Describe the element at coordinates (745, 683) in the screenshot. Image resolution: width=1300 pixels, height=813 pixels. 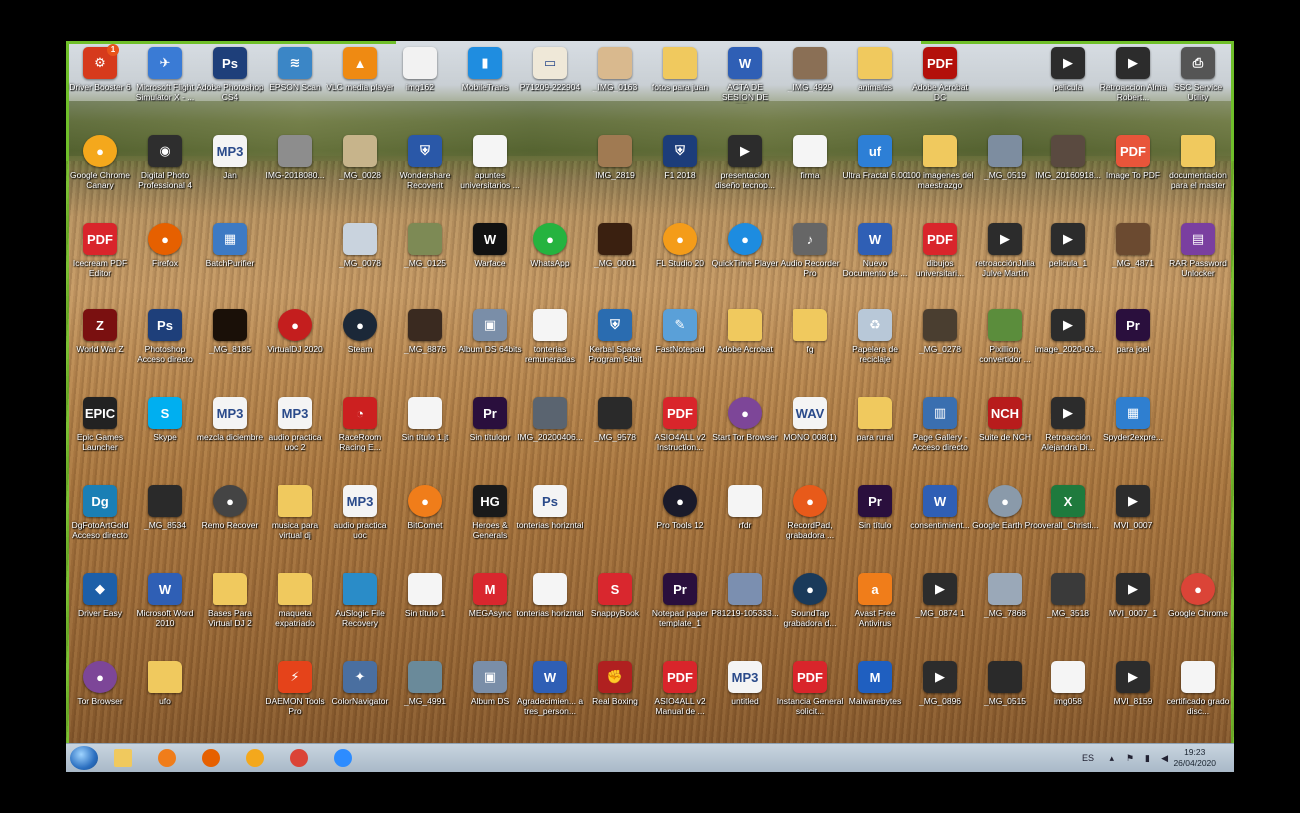
I see `desktop-icon: MP3 untitled` at that location.